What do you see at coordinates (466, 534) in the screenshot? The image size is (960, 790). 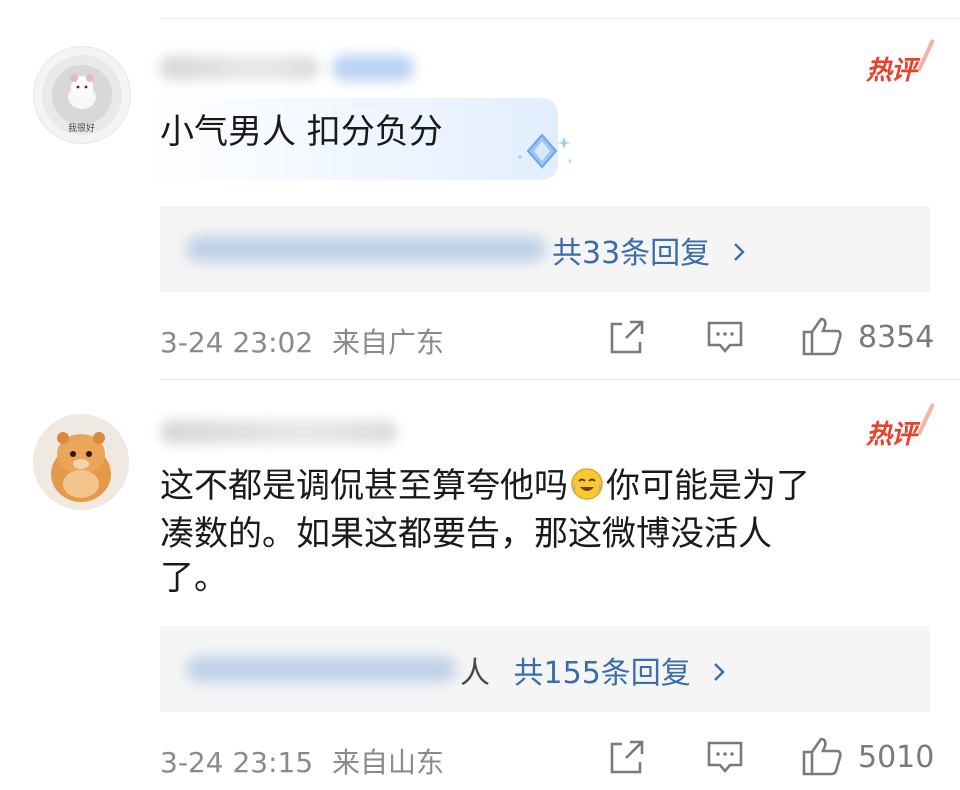 I see `comment-text-line-2: 凑数的。如果这都要告，那这微博没活人` at bounding box center [466, 534].